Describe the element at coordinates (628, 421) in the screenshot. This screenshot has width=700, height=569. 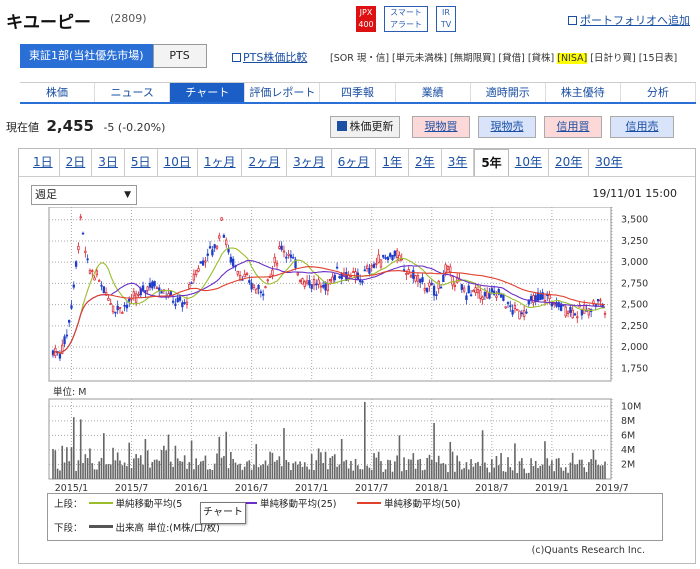
I see `volume-tick-label: 8M` at that location.